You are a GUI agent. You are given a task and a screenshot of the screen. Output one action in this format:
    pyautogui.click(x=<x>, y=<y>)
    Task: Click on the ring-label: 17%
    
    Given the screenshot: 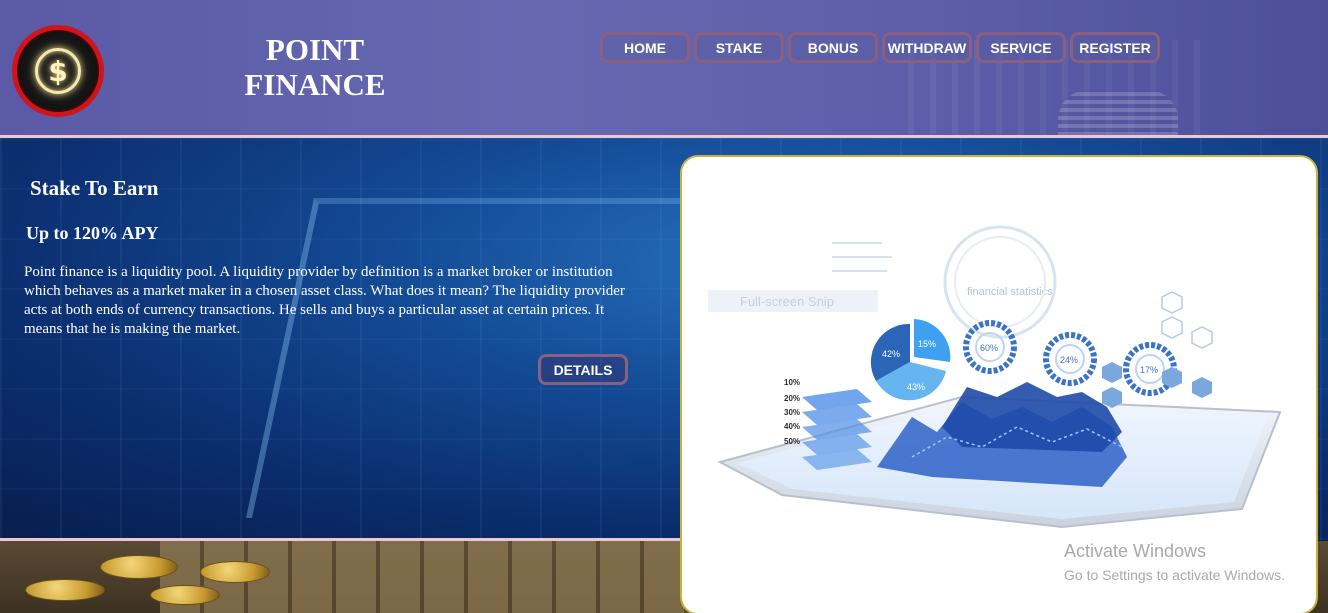 What is the action you would take?
    pyautogui.click(x=1149, y=370)
    